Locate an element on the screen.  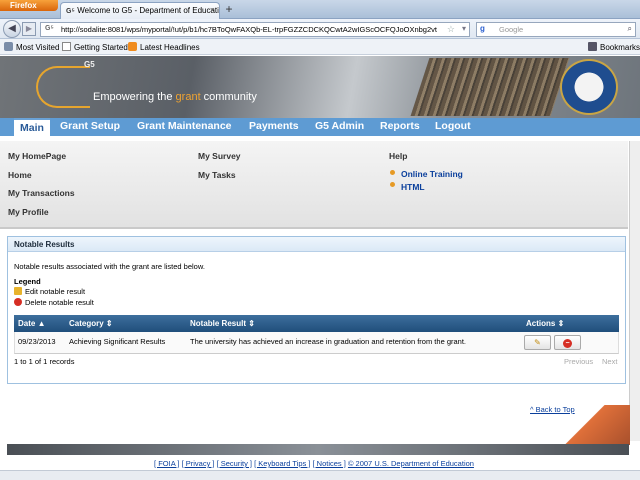
sort-ascending-icon: ▲ is located at coordinates (41, 323).